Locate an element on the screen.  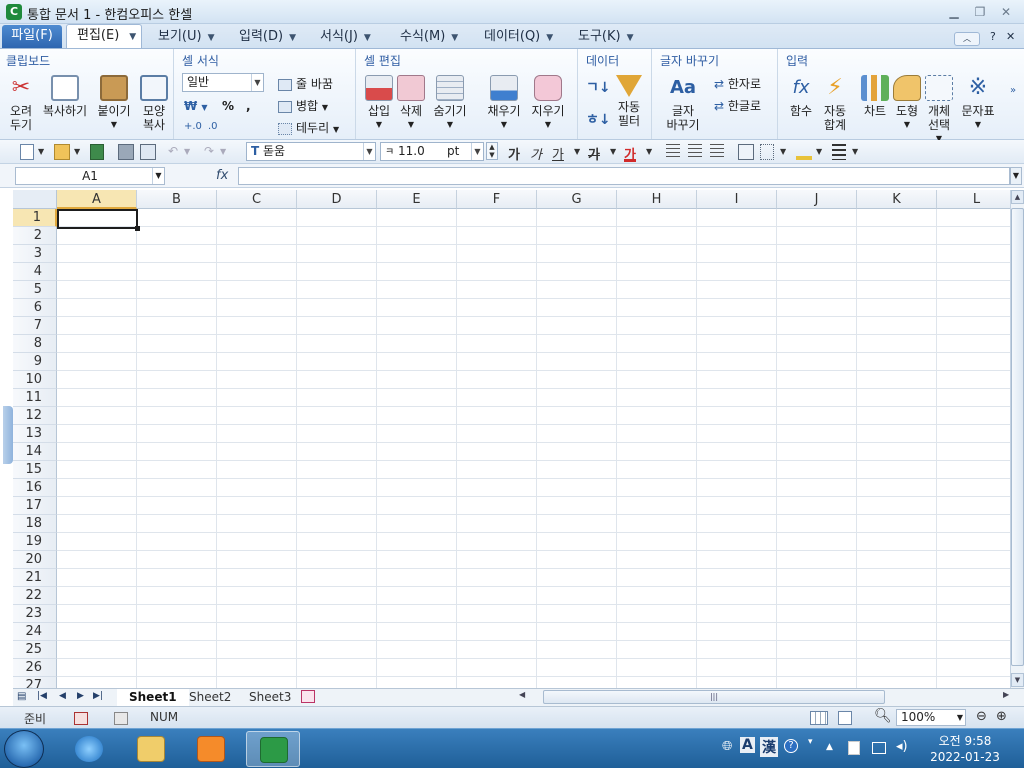
sheet-tab-3: Sheet3 is located at coordinates (270, 697).